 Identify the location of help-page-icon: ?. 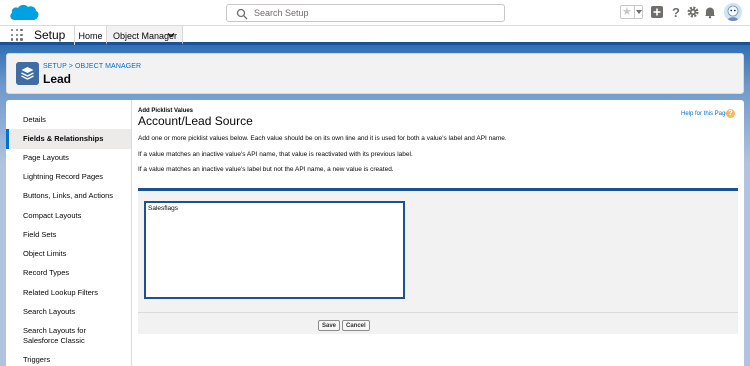
(730, 113).